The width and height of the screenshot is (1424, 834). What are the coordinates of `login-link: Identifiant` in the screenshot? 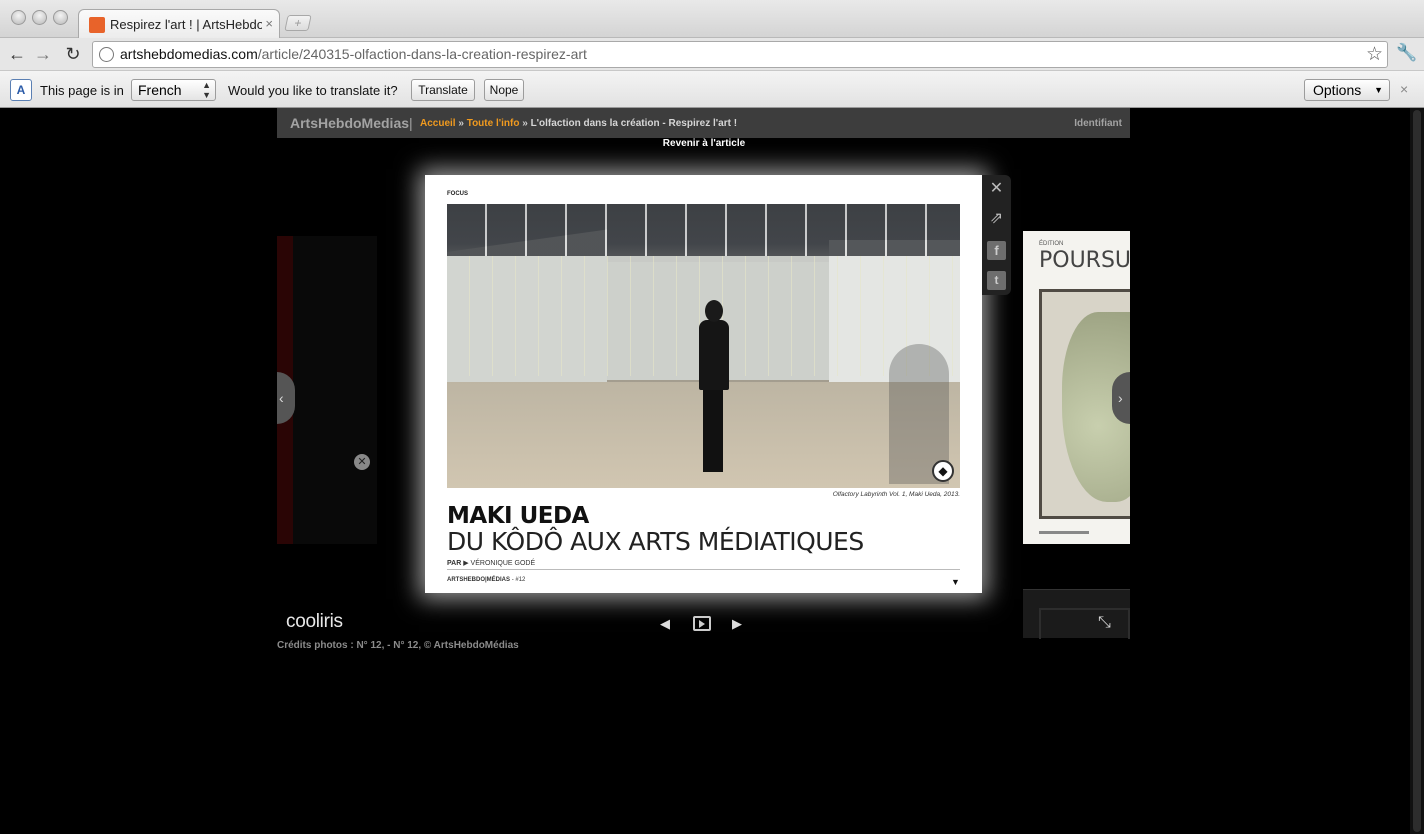 It's located at (1098, 123).